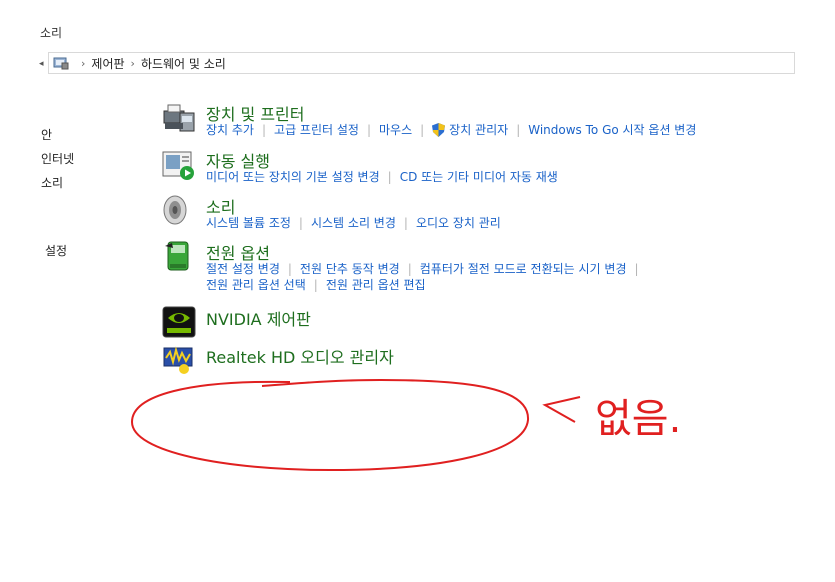 Image resolution: width=835 pixels, height=582 pixels. I want to click on annotation-arrow, so click(561, 409).